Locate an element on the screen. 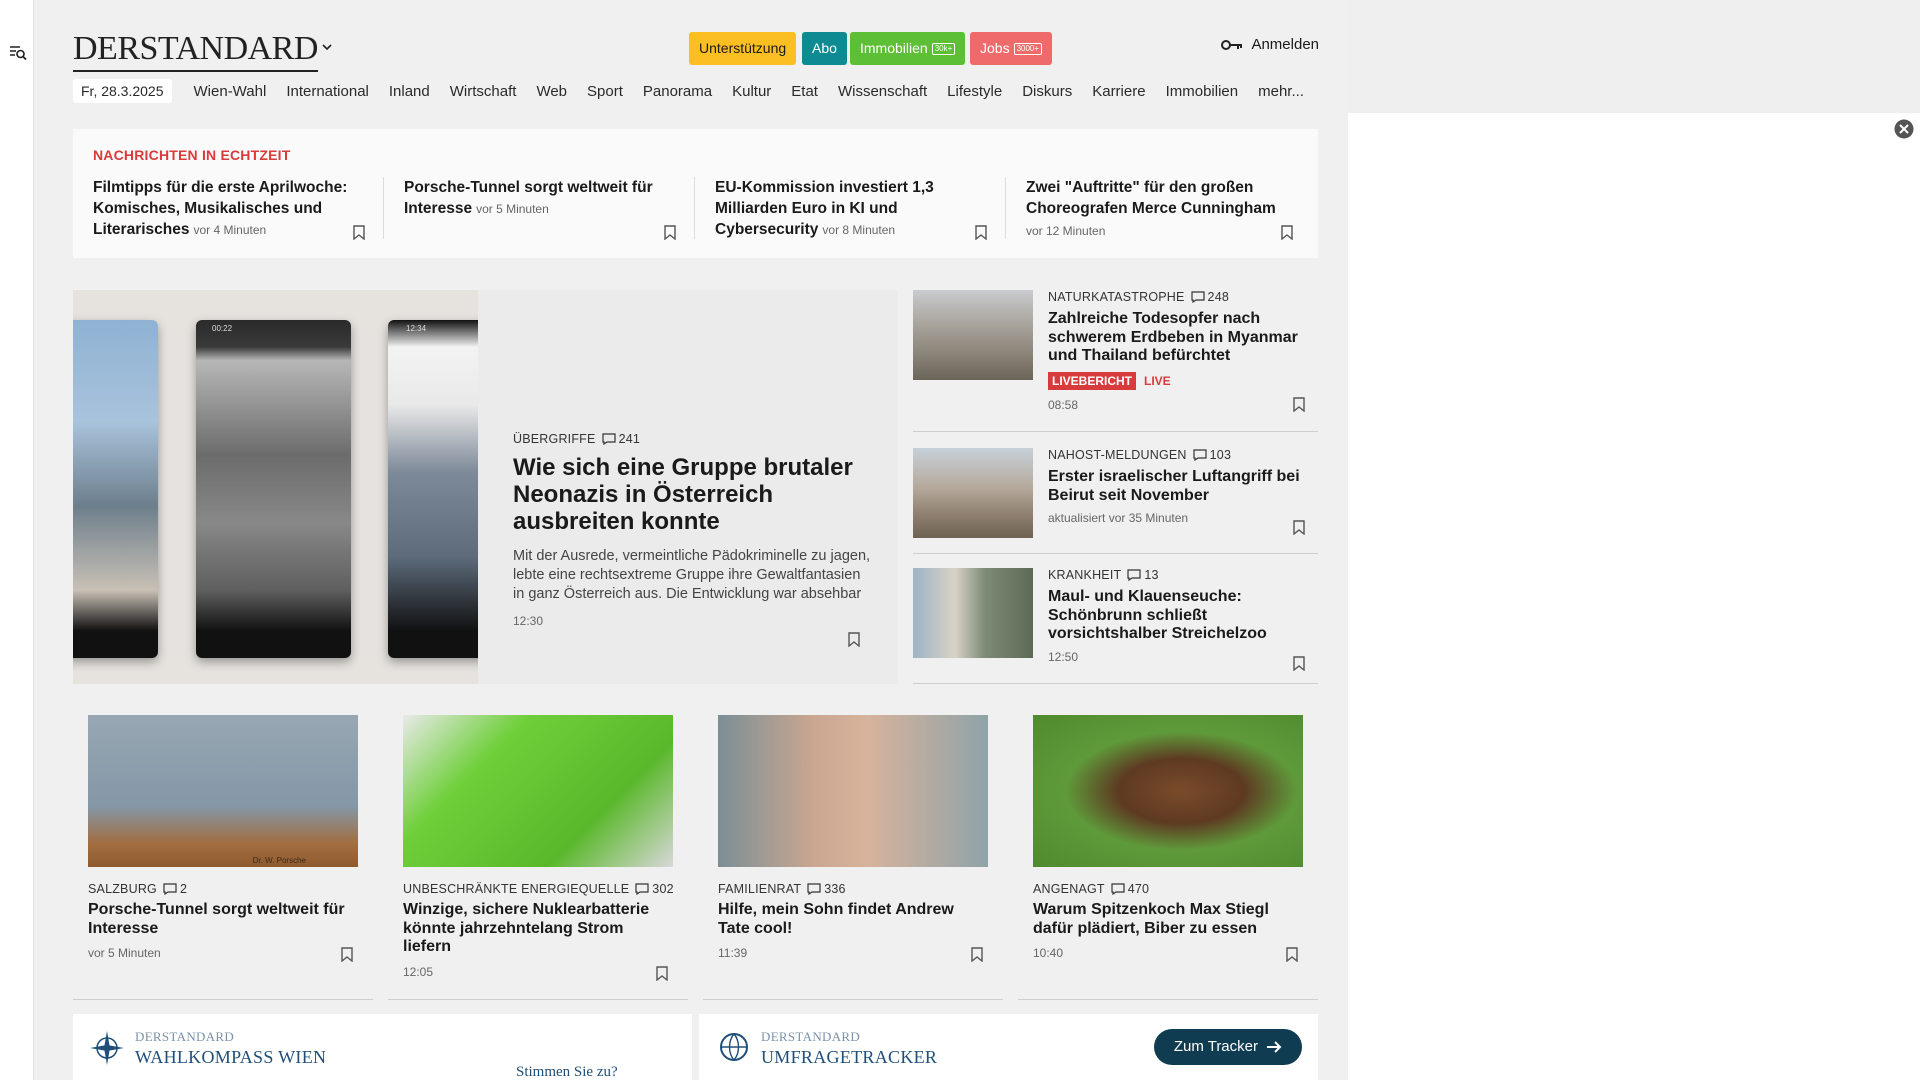 The width and height of the screenshot is (1920, 1080). support-label: Unterstützung is located at coordinates (743, 48).